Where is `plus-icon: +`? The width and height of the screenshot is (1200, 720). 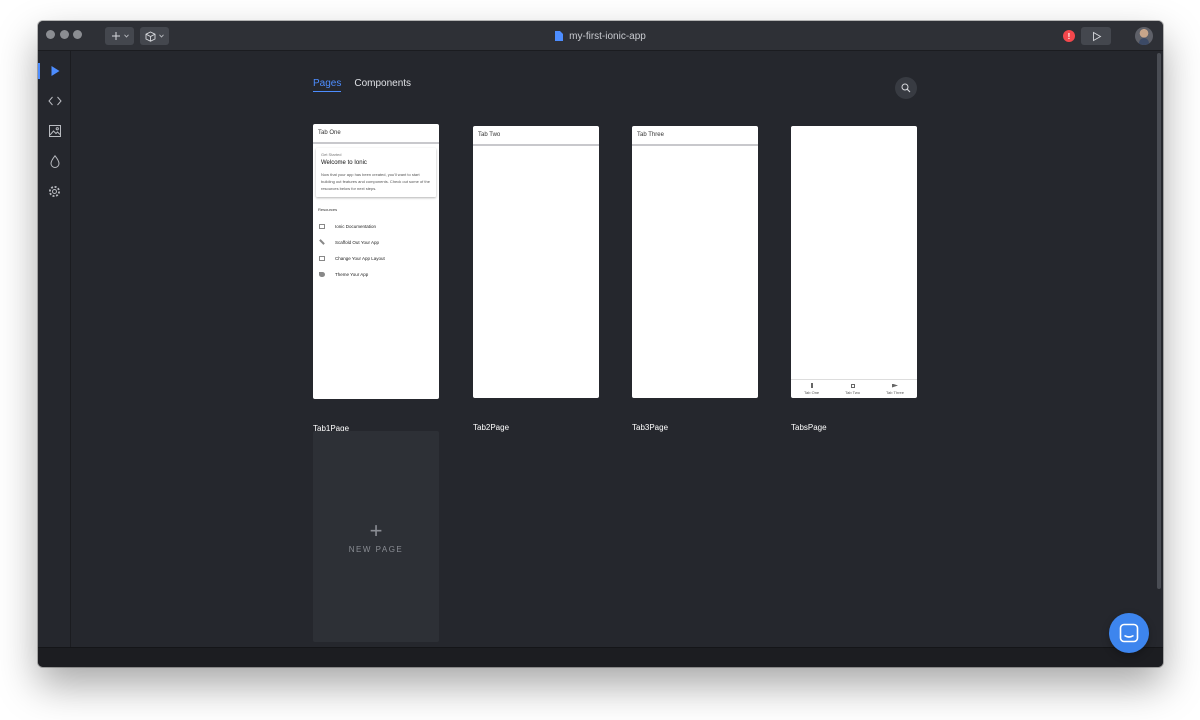 plus-icon: + is located at coordinates (376, 530).